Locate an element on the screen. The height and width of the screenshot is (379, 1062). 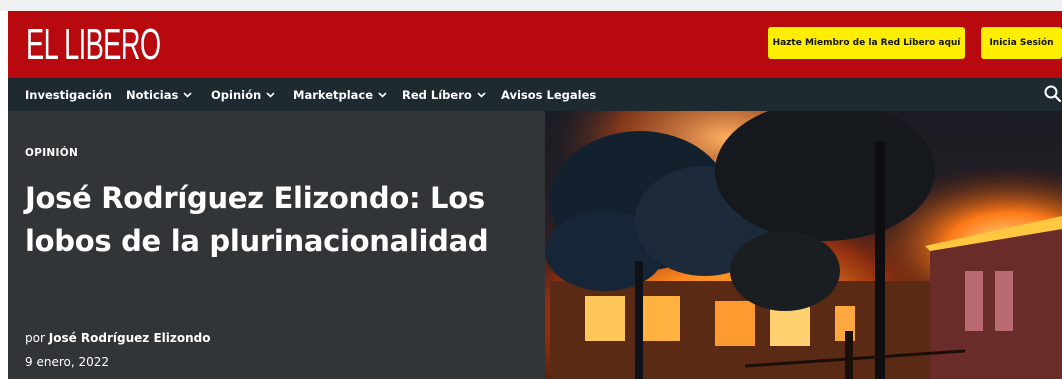
article-byline: por José Rodríguez Elizondo is located at coordinates (117, 338).